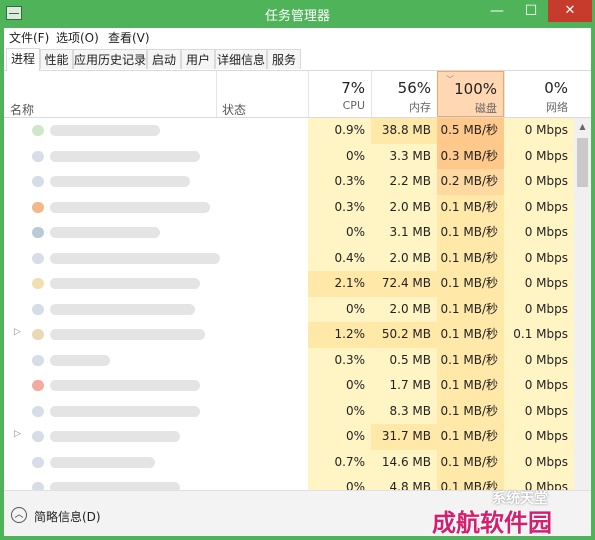 The image size is (595, 540). Describe the element at coordinates (23, 59) in the screenshot. I see `tab-processes: 进程` at that location.